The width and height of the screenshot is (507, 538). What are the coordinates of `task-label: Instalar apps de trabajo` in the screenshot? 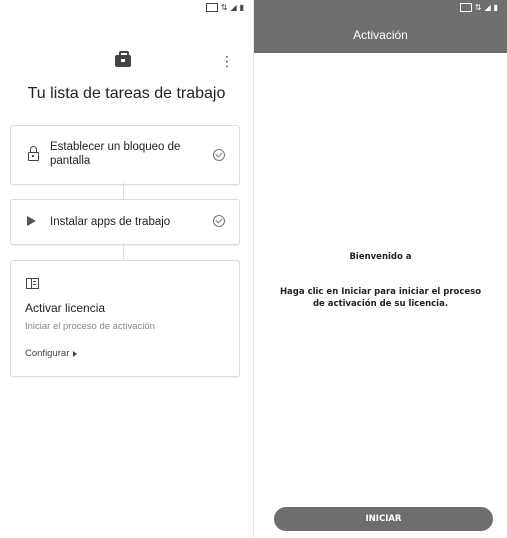 It's located at (110, 222).